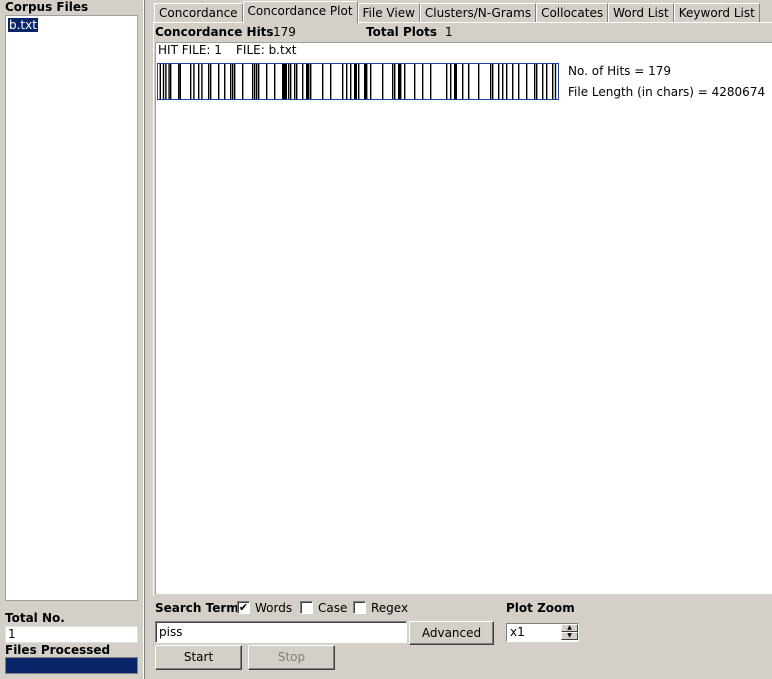 The image size is (772, 679). I want to click on corpus-file-item: b.txt, so click(23, 25).